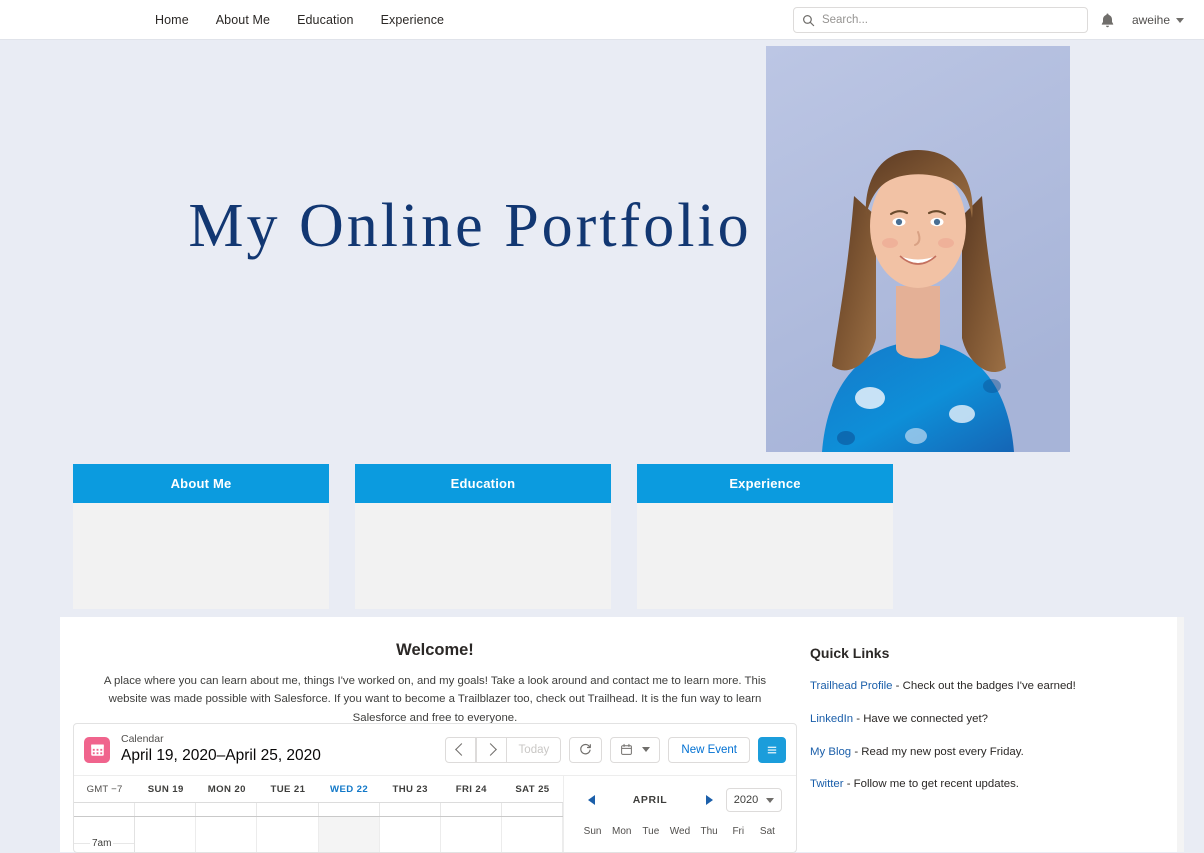 The image size is (1204, 853). What do you see at coordinates (984, 686) in the screenshot?
I see `quick-link-description: - Check out the badges I've earned!` at bounding box center [984, 686].